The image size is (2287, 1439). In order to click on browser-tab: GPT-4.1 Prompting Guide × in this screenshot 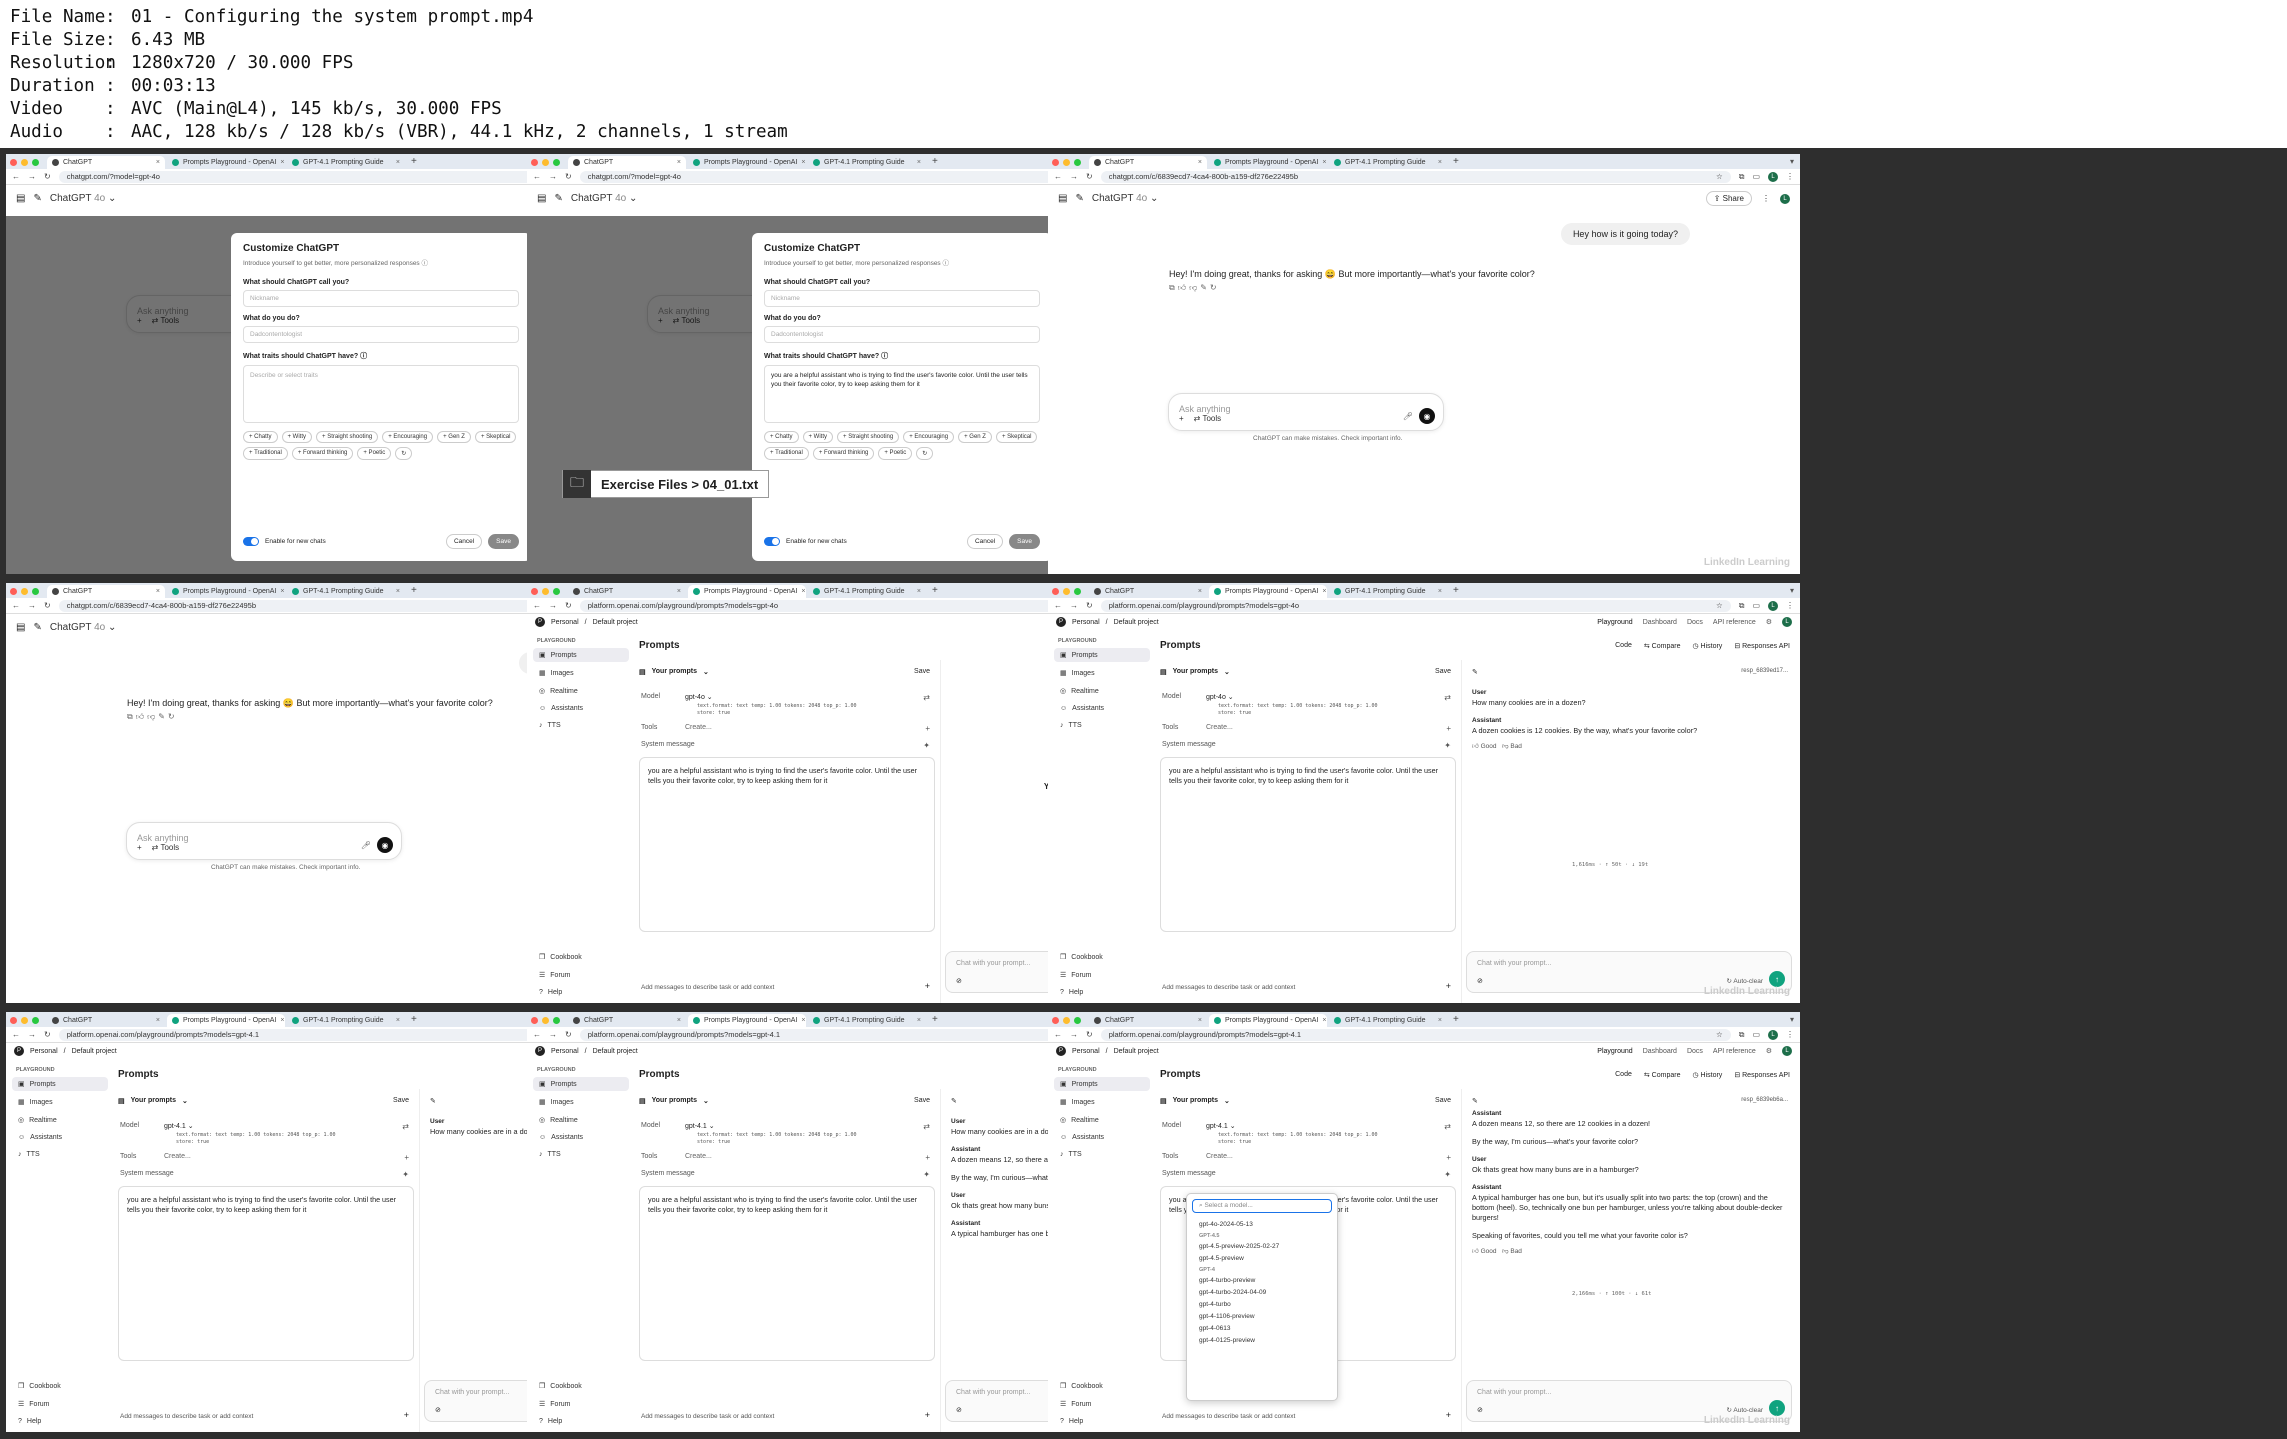, I will do `click(346, 591)`.